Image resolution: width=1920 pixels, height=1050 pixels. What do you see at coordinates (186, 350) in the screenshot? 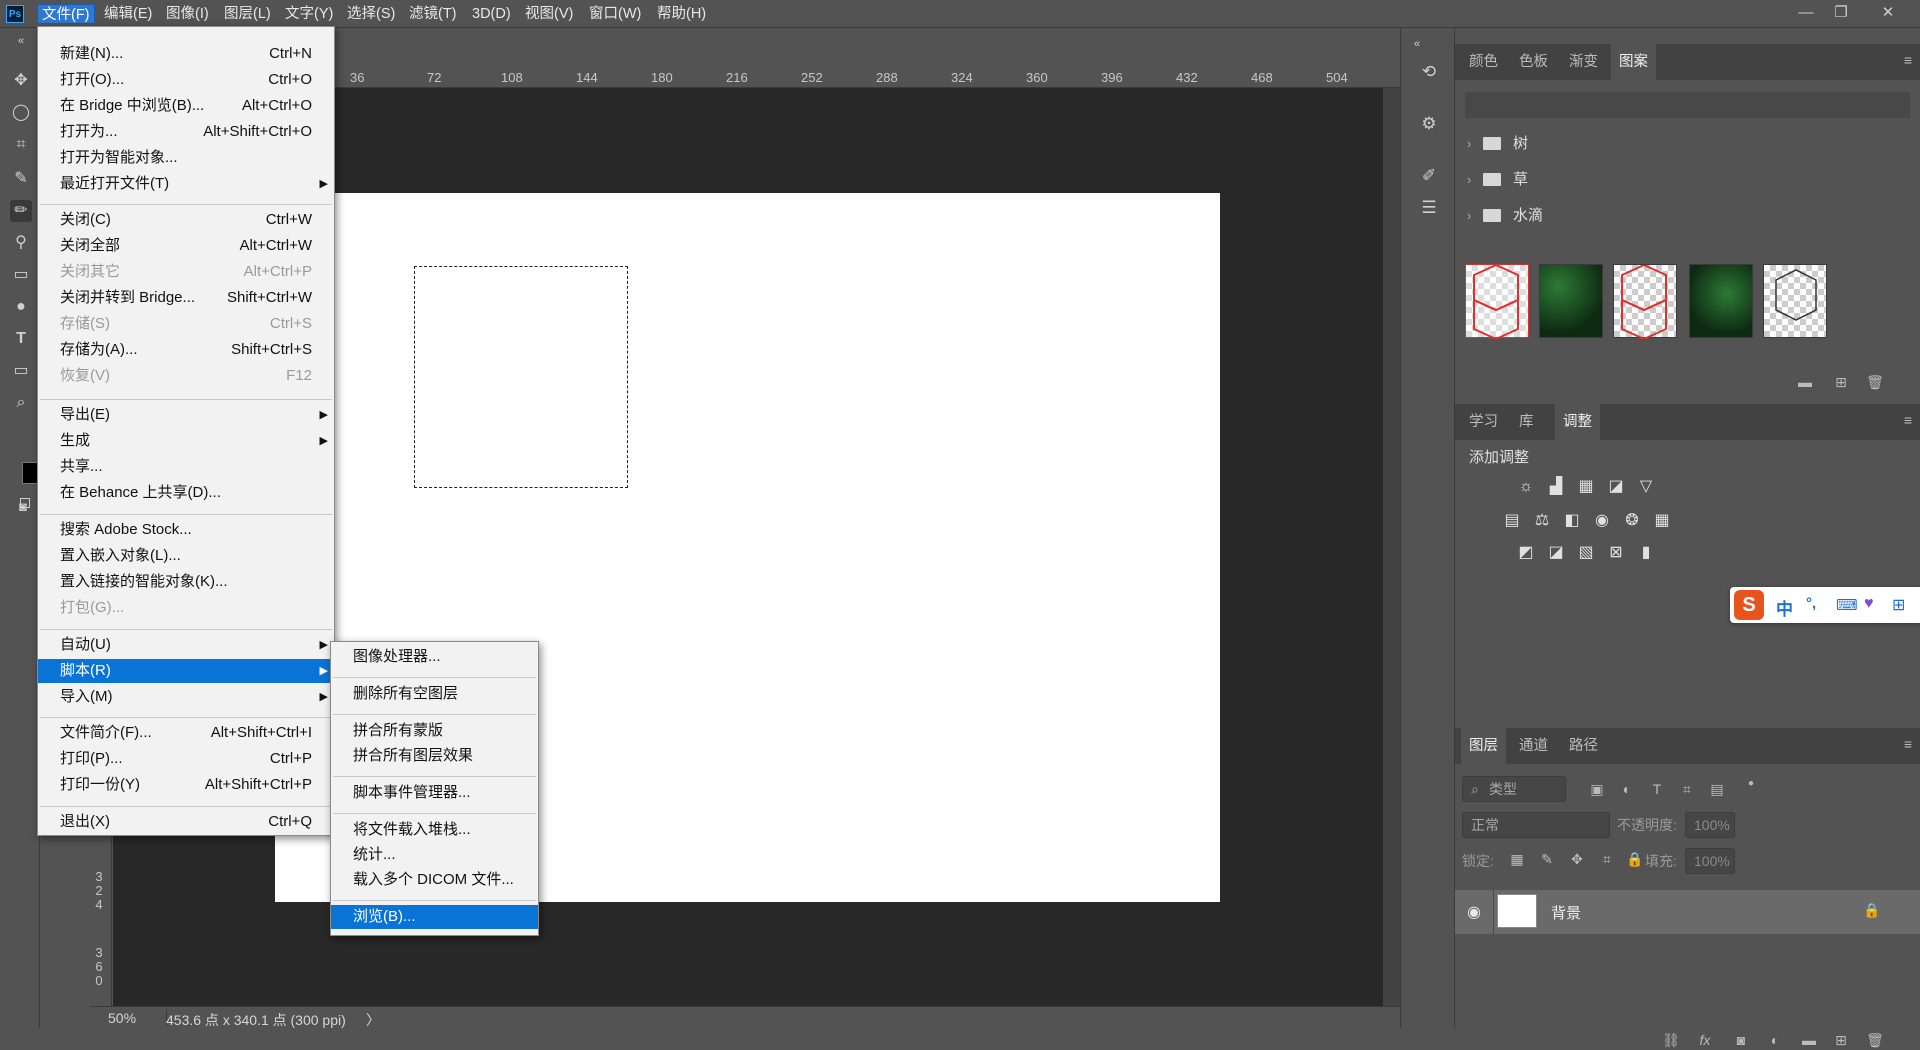
I see `menu-item-save-as: 存储为(A)... Shift+Ctrl+S` at bounding box center [186, 350].